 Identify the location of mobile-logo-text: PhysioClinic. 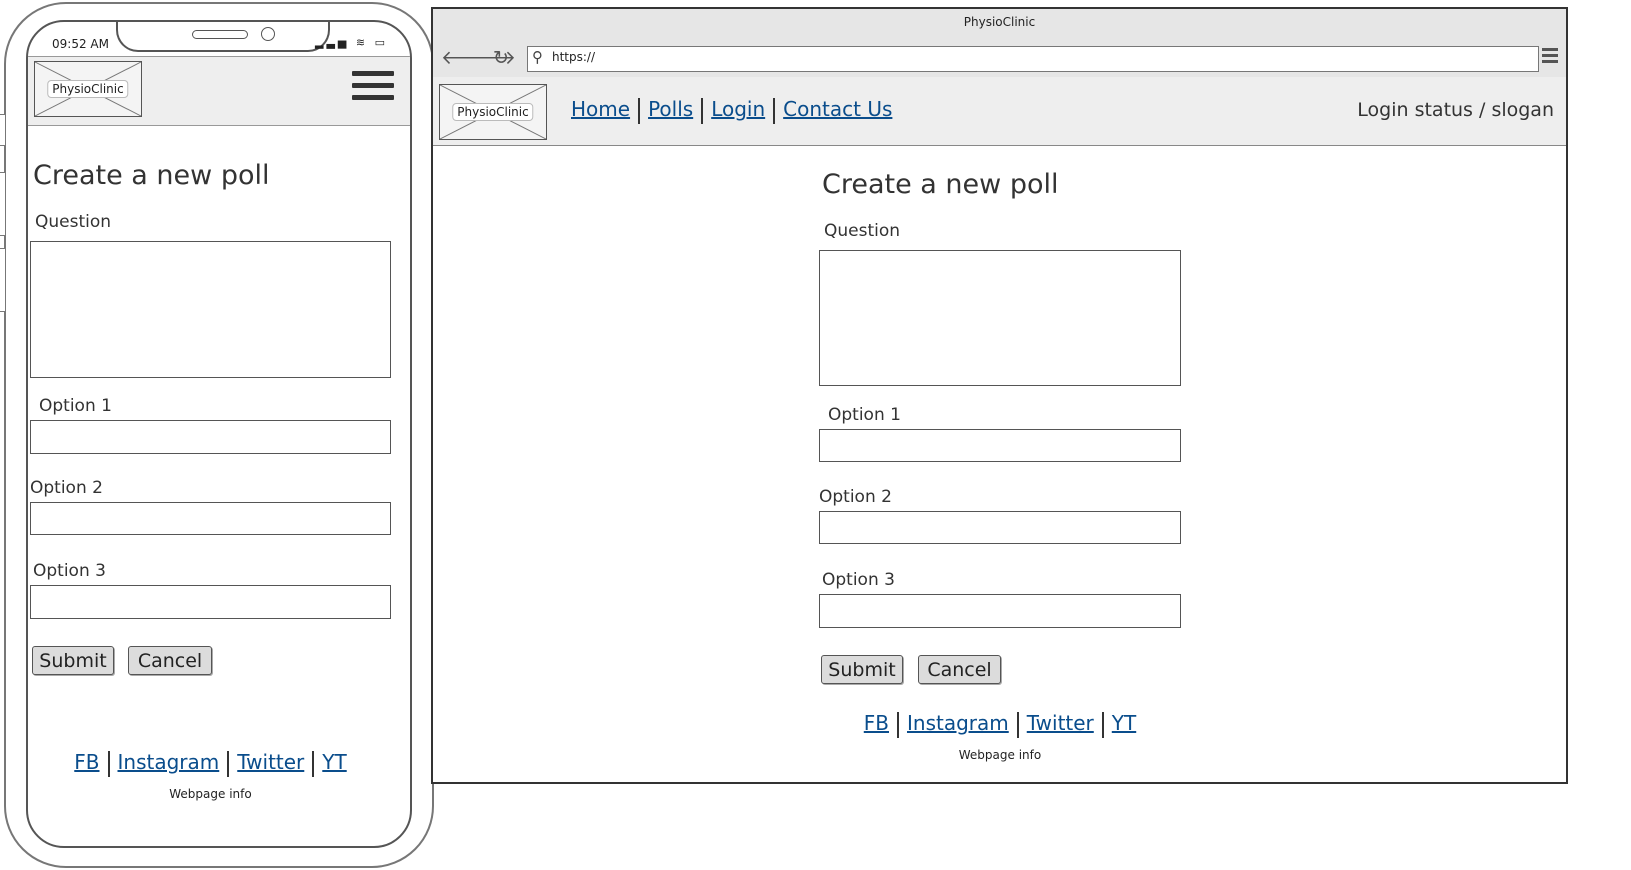
(88, 89).